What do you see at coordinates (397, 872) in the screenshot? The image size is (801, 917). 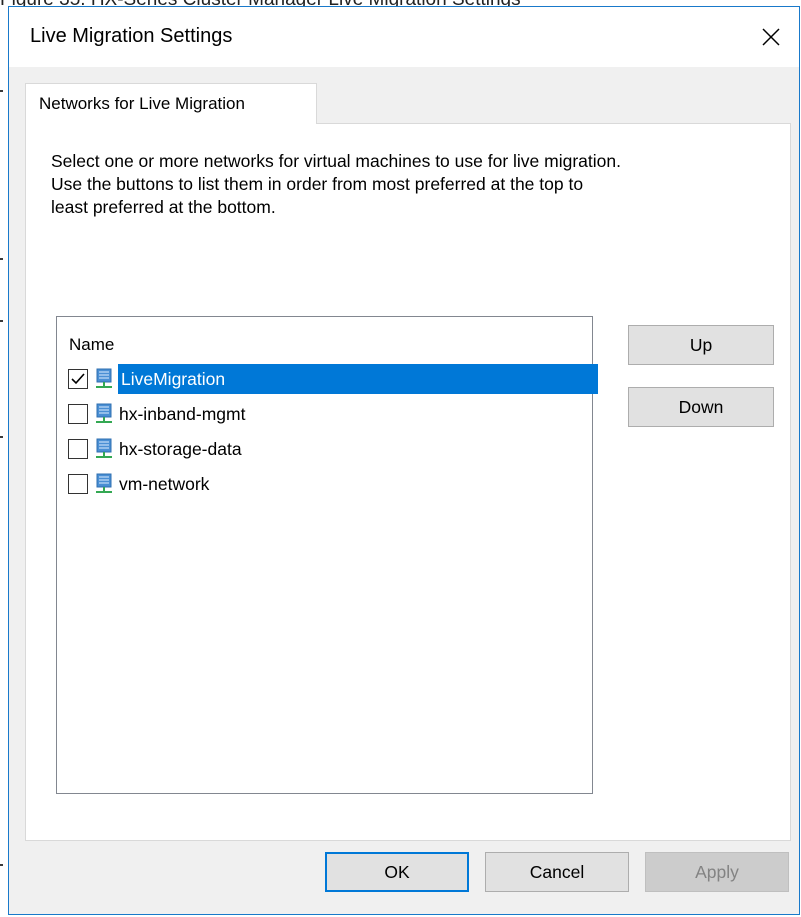 I see `ok-button: OK` at bounding box center [397, 872].